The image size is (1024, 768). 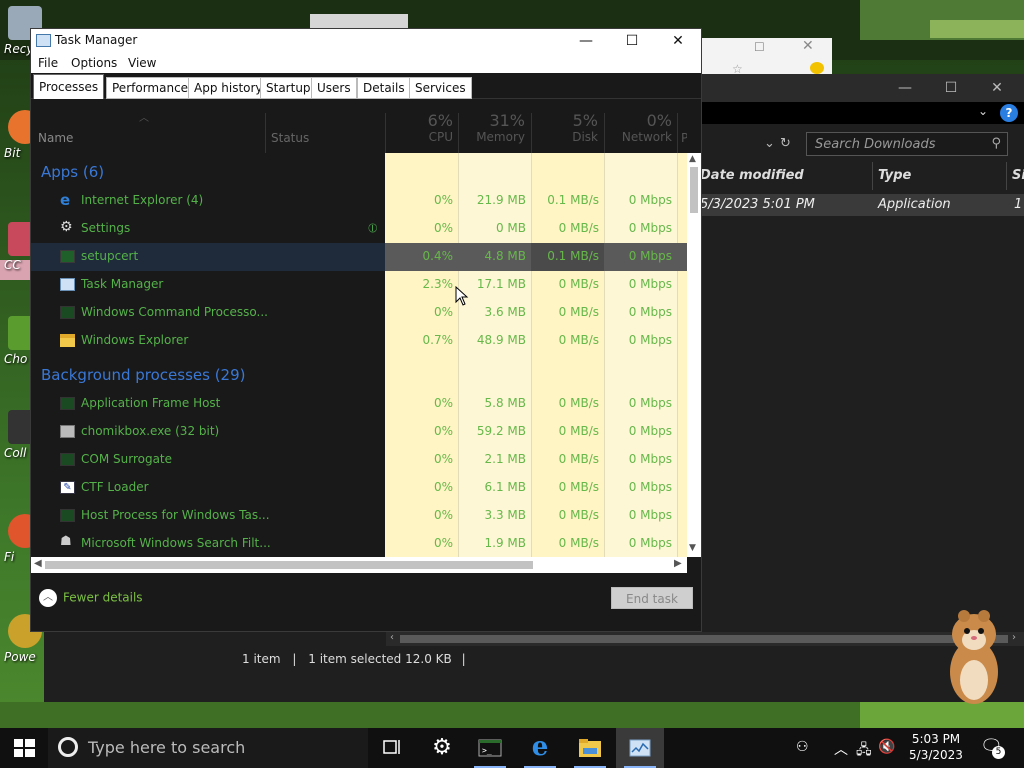 I want to click on process-row: COM Surrogate 0% 2.1 MB 0 MB/s 0 Mbps, so click(x=359, y=460).